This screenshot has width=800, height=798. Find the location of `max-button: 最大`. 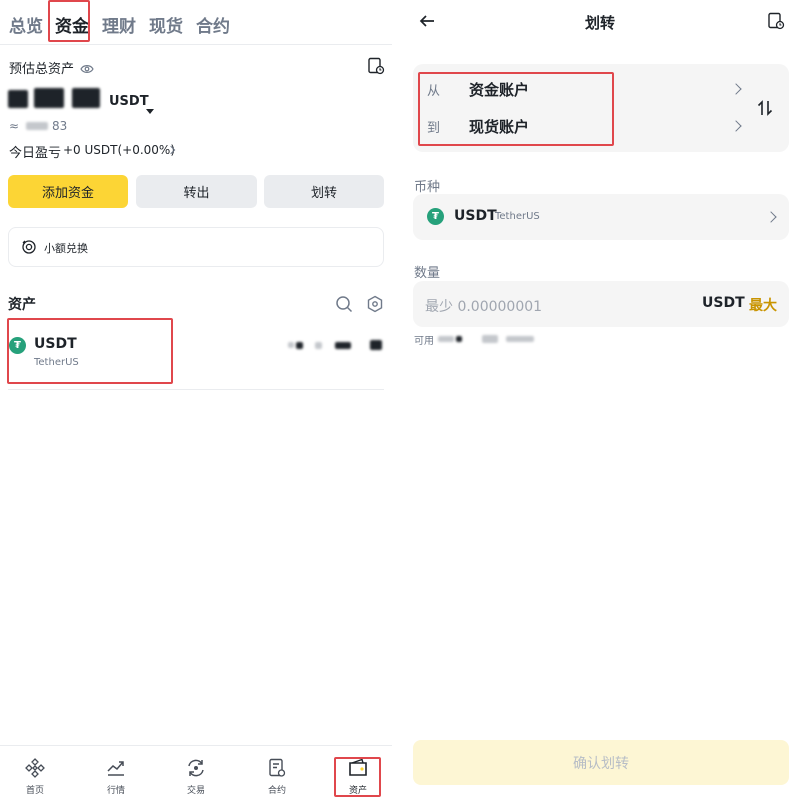

max-button: 最大 is located at coordinates (763, 305).